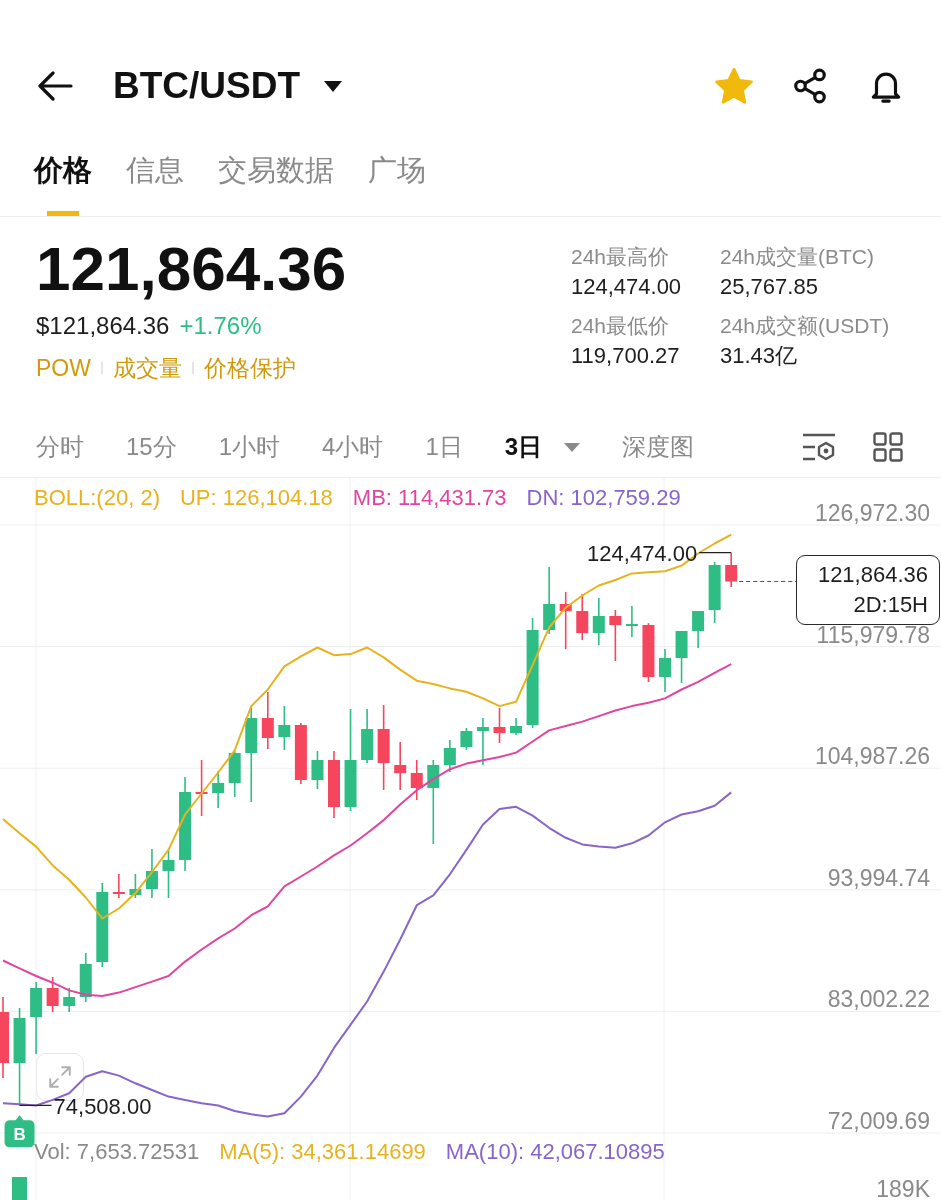 This screenshot has width=941, height=1200. Describe the element at coordinates (97, 498) in the screenshot. I see `indicator-label: BOLL:(20, 2)` at that location.